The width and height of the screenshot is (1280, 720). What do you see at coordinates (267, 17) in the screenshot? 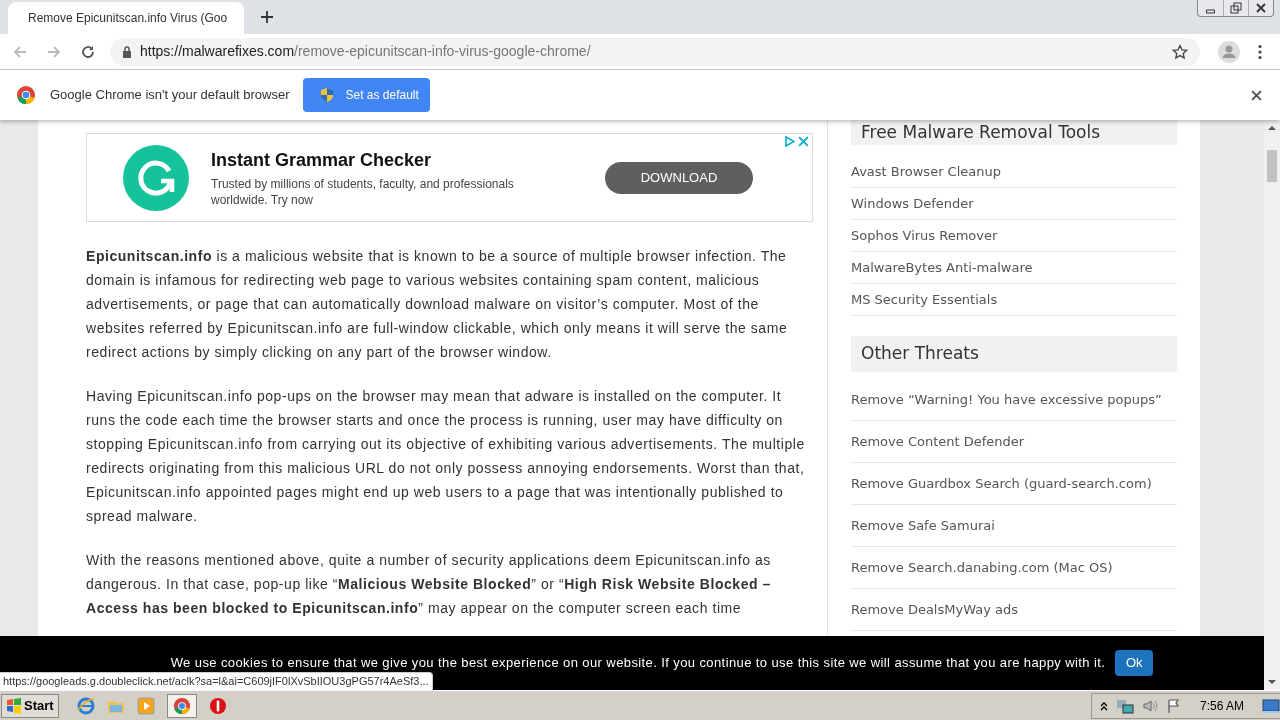
I see `new-tab-icon` at bounding box center [267, 17].